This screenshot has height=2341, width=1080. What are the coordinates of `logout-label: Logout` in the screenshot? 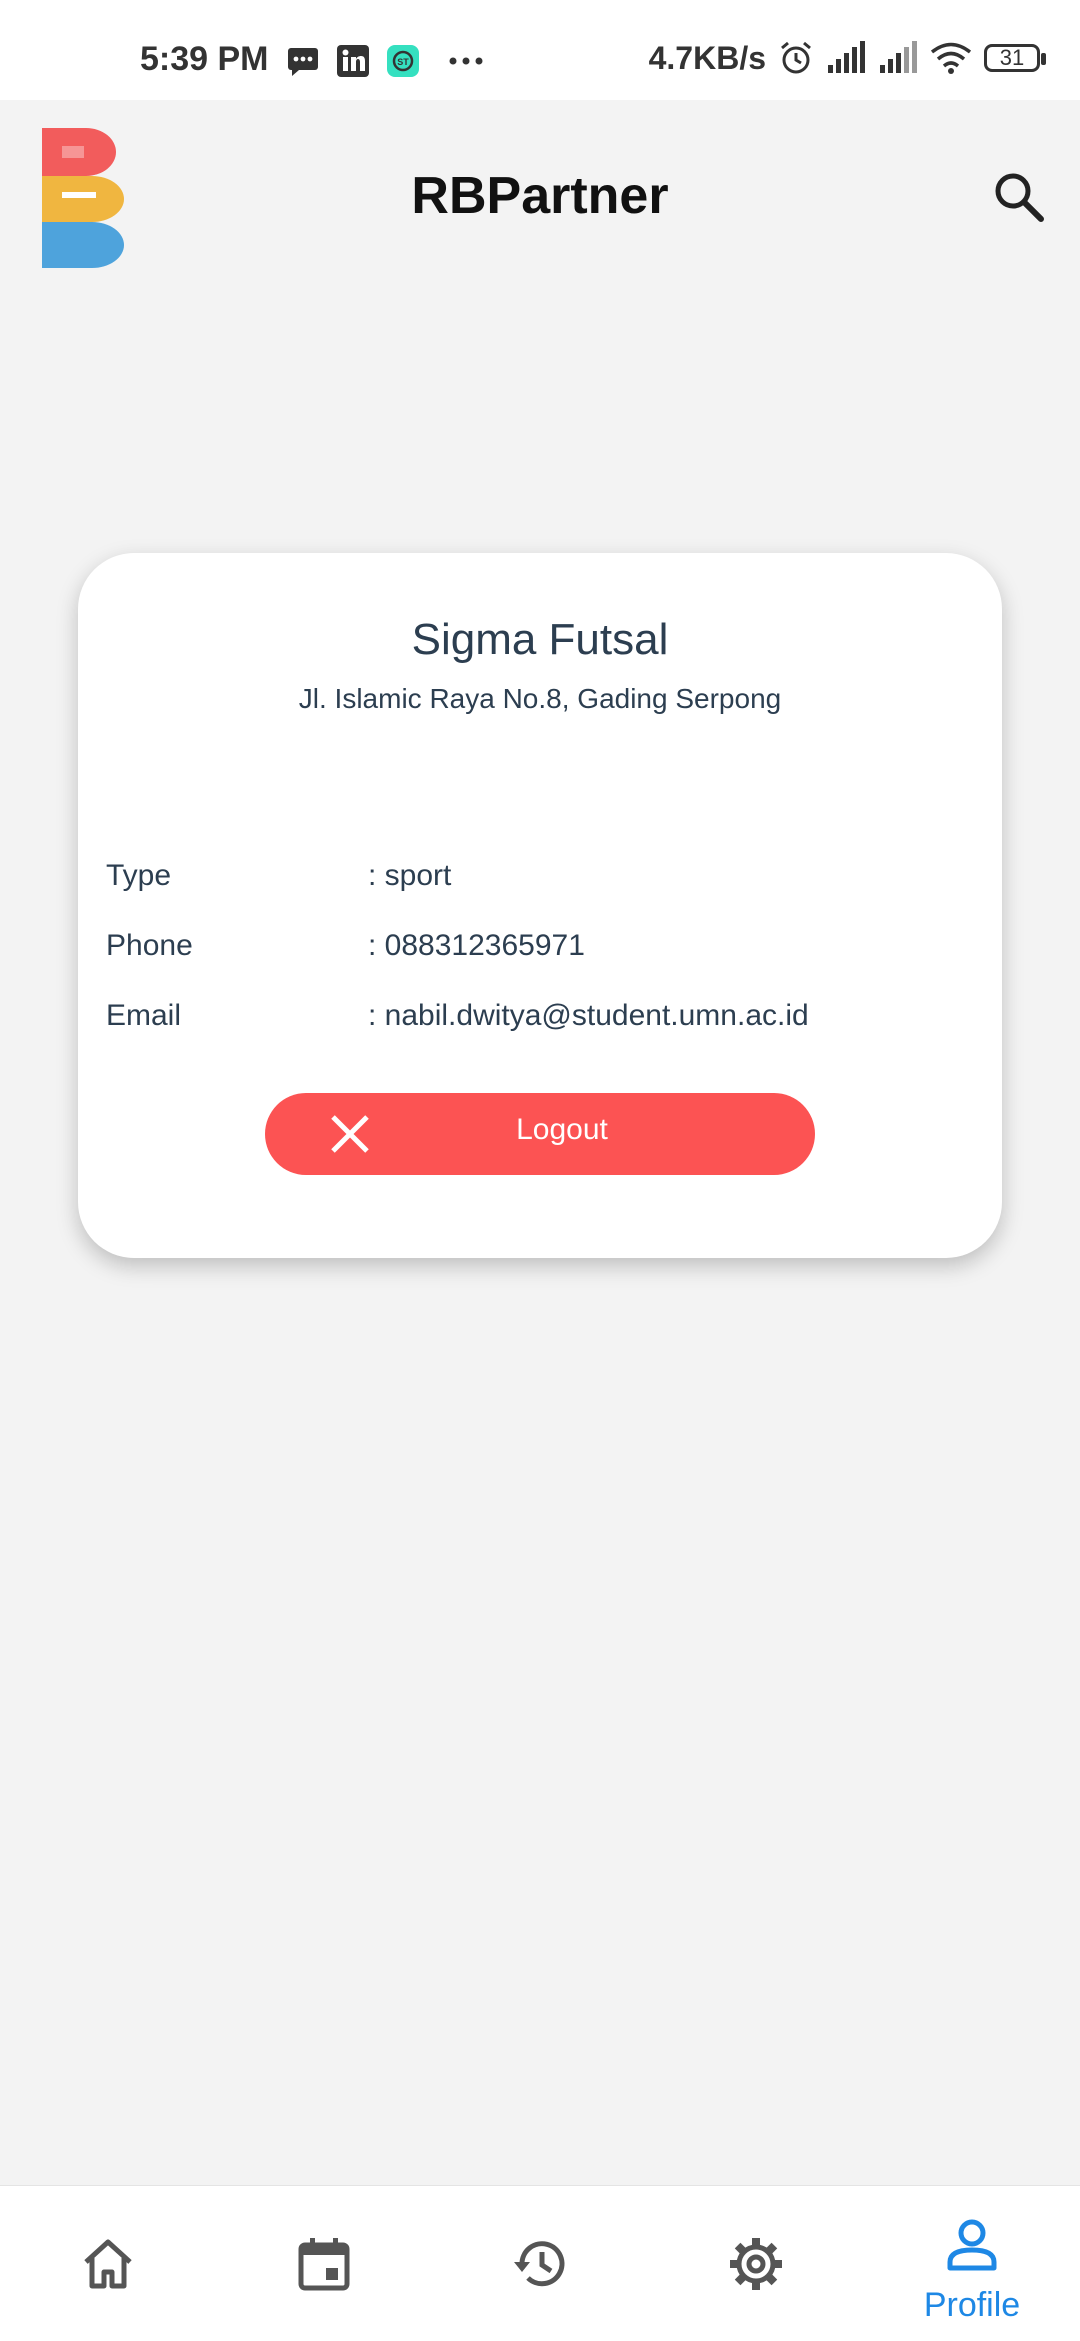 It's located at (562, 1129).